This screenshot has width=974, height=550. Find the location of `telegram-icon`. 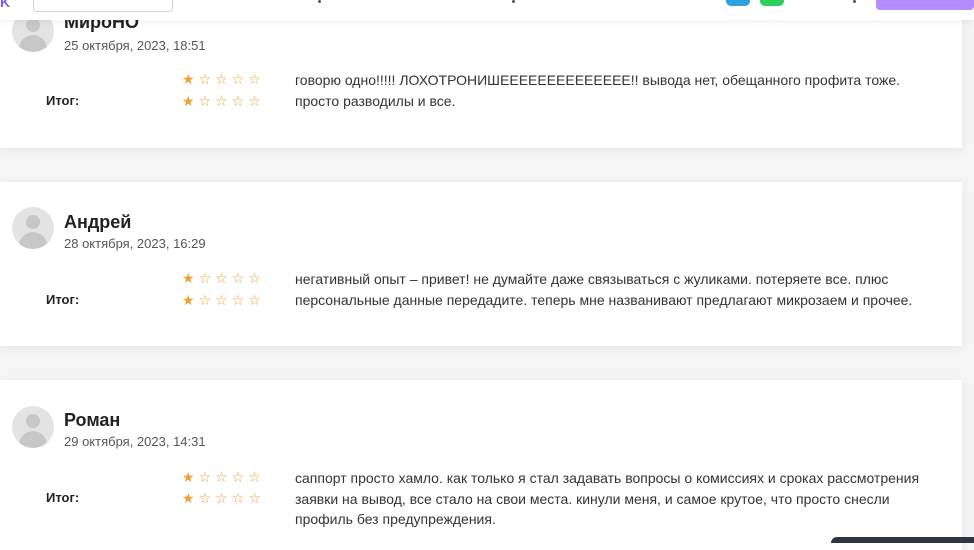

telegram-icon is located at coordinates (738, 3).